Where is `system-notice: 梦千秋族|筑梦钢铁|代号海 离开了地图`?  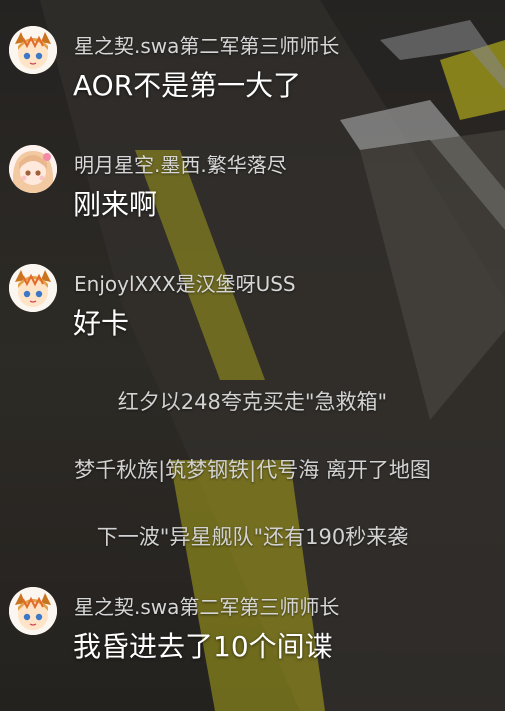
system-notice: 梦千秋族|筑梦钢铁|代号海 离开了地图 is located at coordinates (252, 470).